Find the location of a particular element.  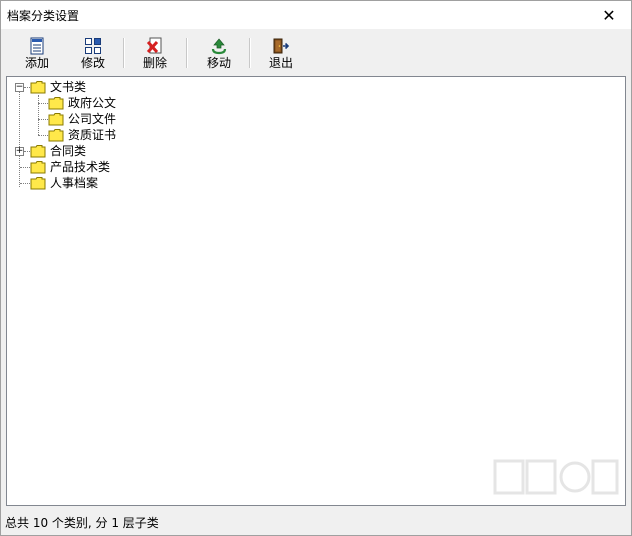

tree-node: 人事档案 is located at coordinates (64, 183).